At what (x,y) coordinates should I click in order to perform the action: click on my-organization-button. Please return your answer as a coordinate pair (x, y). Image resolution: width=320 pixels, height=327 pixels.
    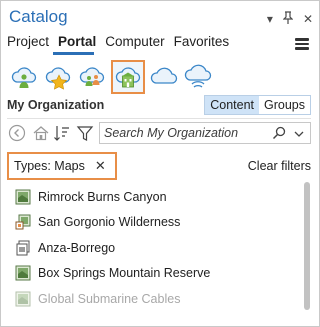
    Looking at the image, I should click on (128, 77).